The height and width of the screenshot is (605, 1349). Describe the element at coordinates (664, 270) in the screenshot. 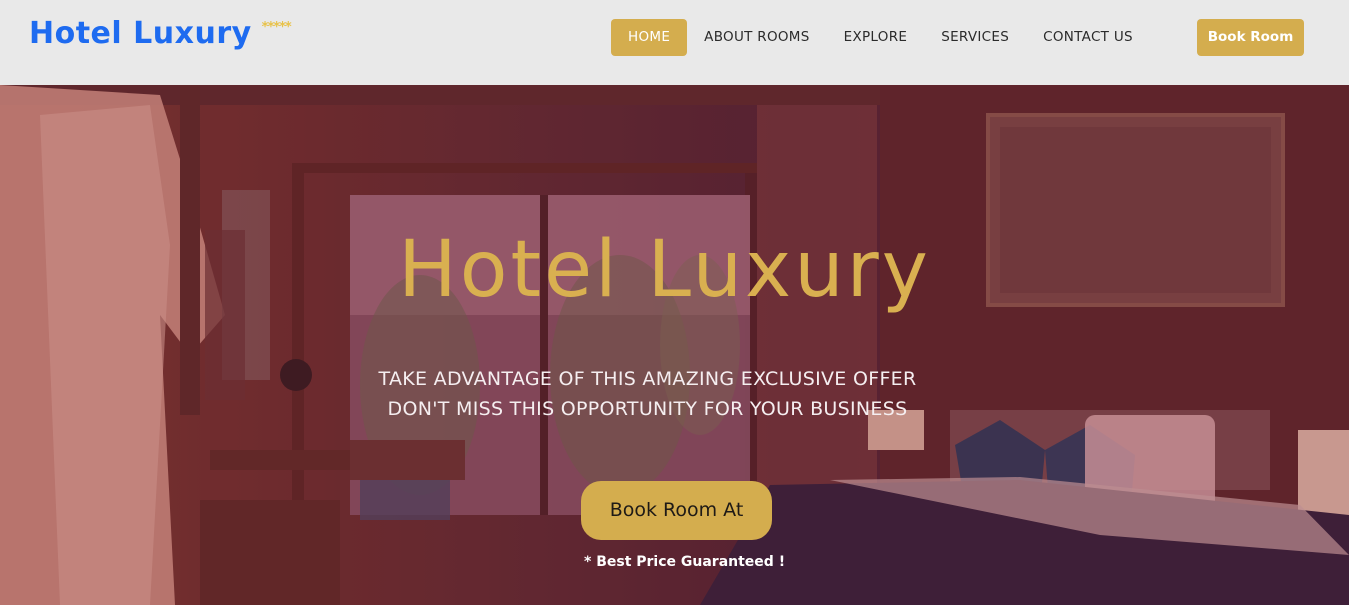

I see `hero-title: Hotel Luxury` at that location.